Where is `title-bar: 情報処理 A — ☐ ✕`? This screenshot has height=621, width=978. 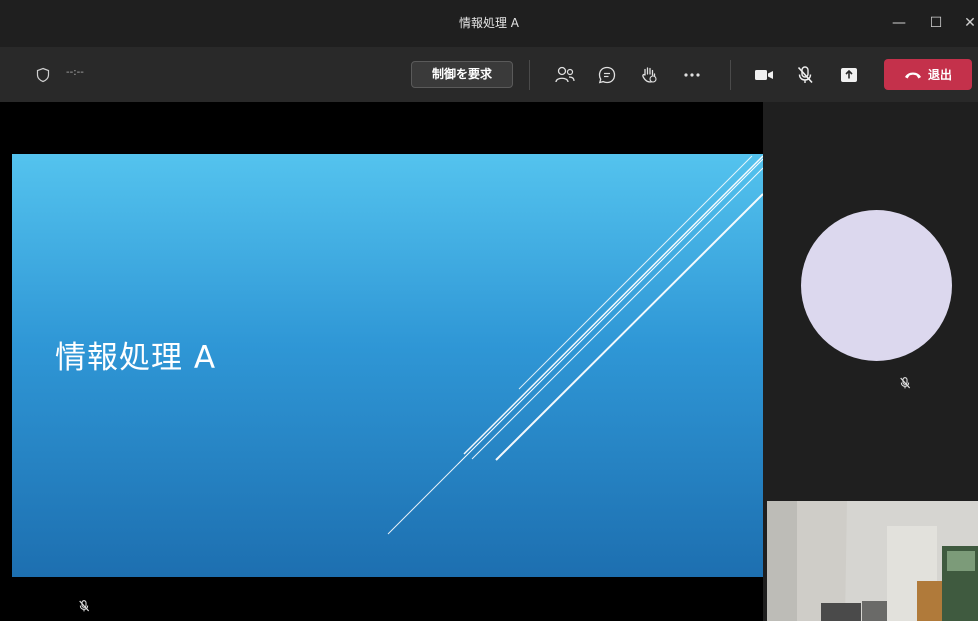
title-bar: 情報処理 A — ☐ ✕ is located at coordinates (489, 23).